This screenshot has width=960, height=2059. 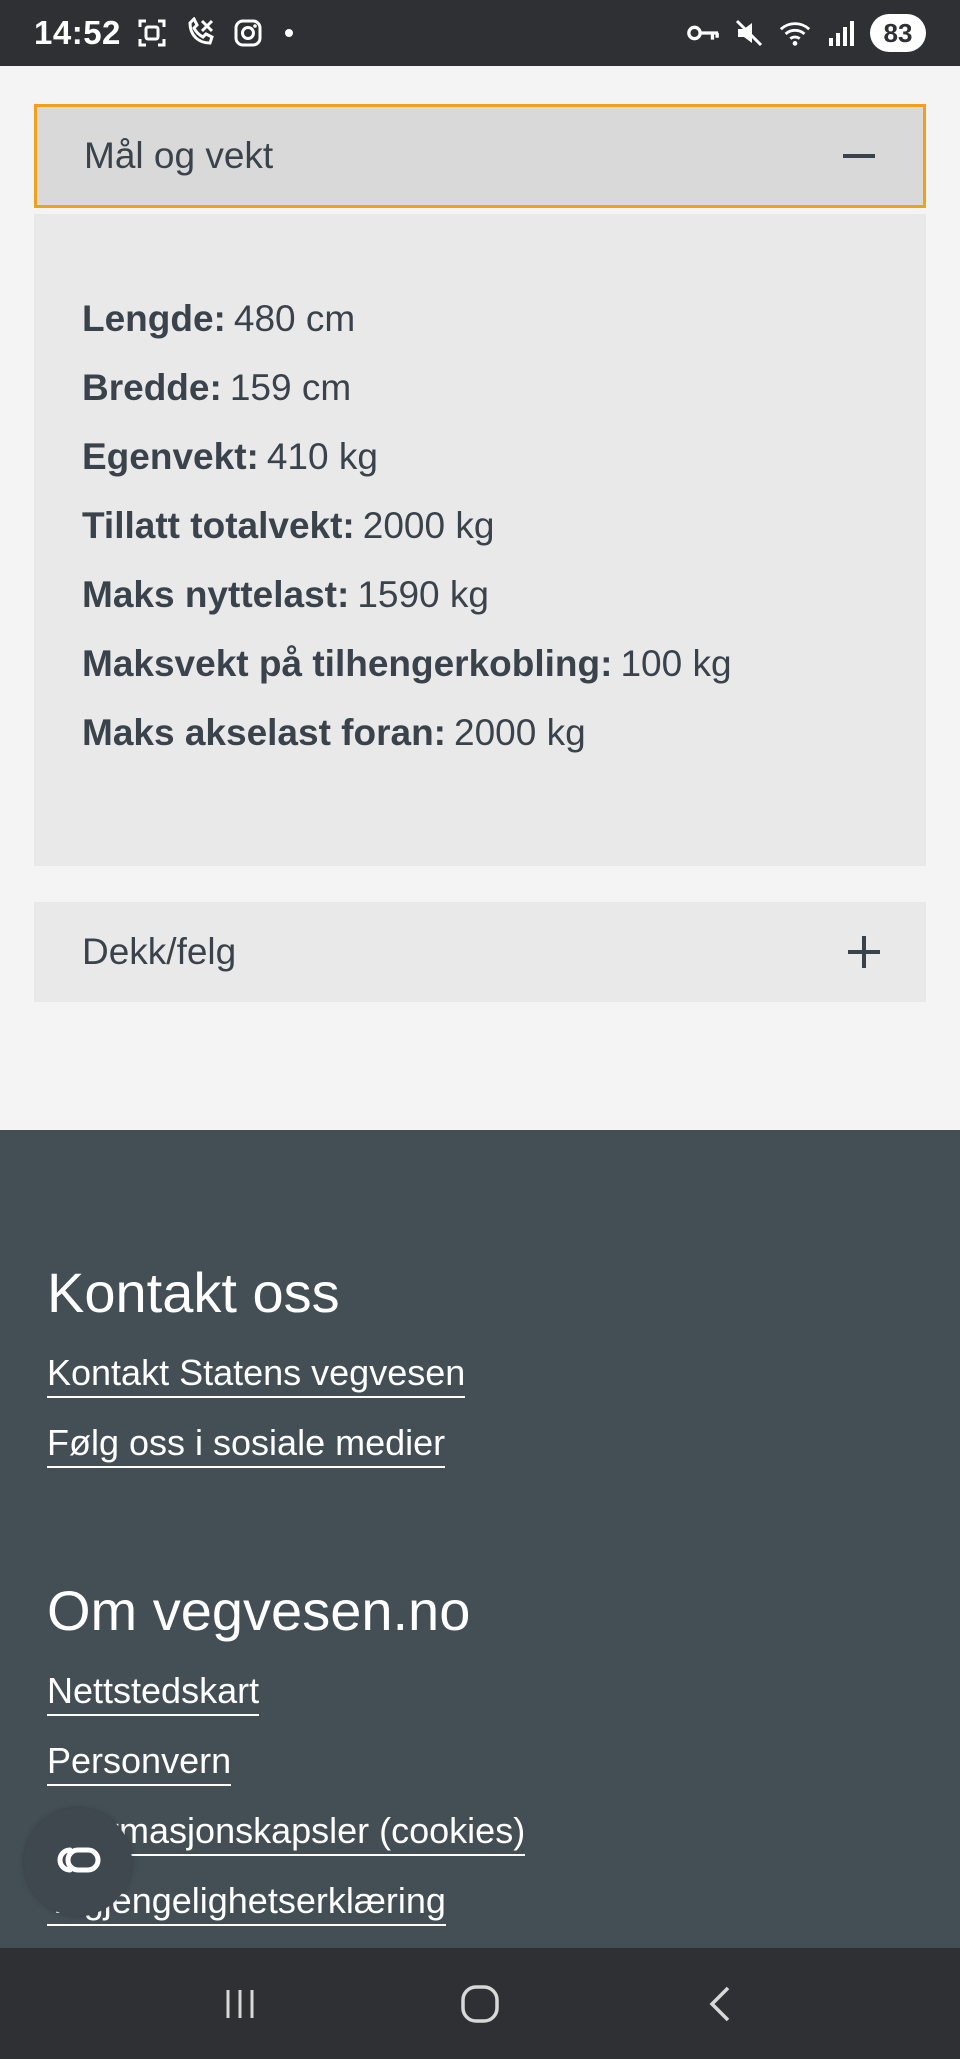 I want to click on accordion-title: Dekk/felg, so click(x=159, y=951).